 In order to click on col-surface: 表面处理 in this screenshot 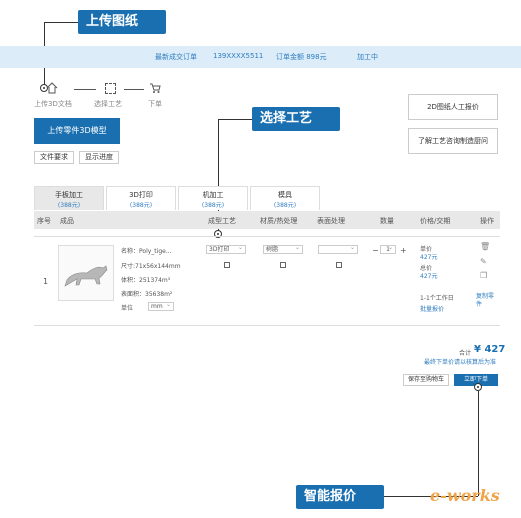, I will do `click(331, 221)`.